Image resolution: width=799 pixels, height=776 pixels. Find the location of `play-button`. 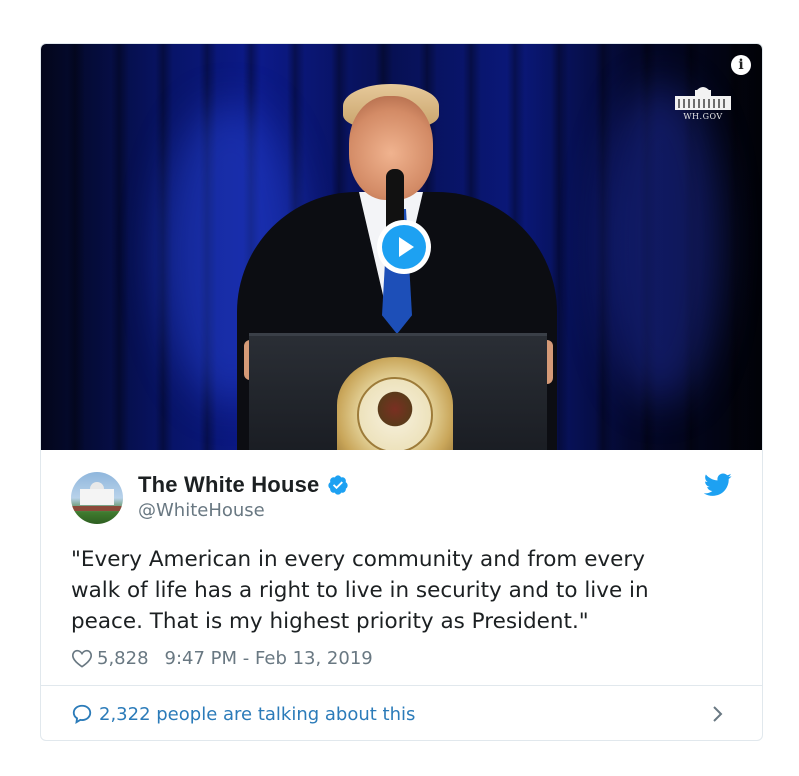

play-button is located at coordinates (404, 247).